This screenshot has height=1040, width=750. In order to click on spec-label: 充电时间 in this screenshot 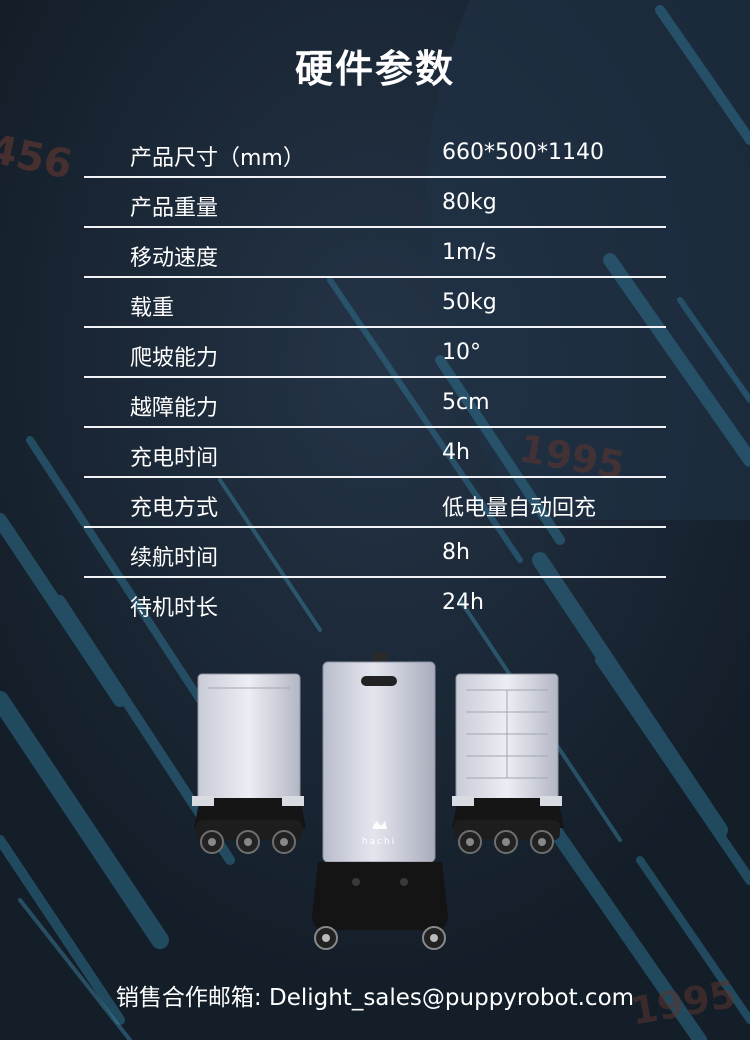, I will do `click(174, 458)`.